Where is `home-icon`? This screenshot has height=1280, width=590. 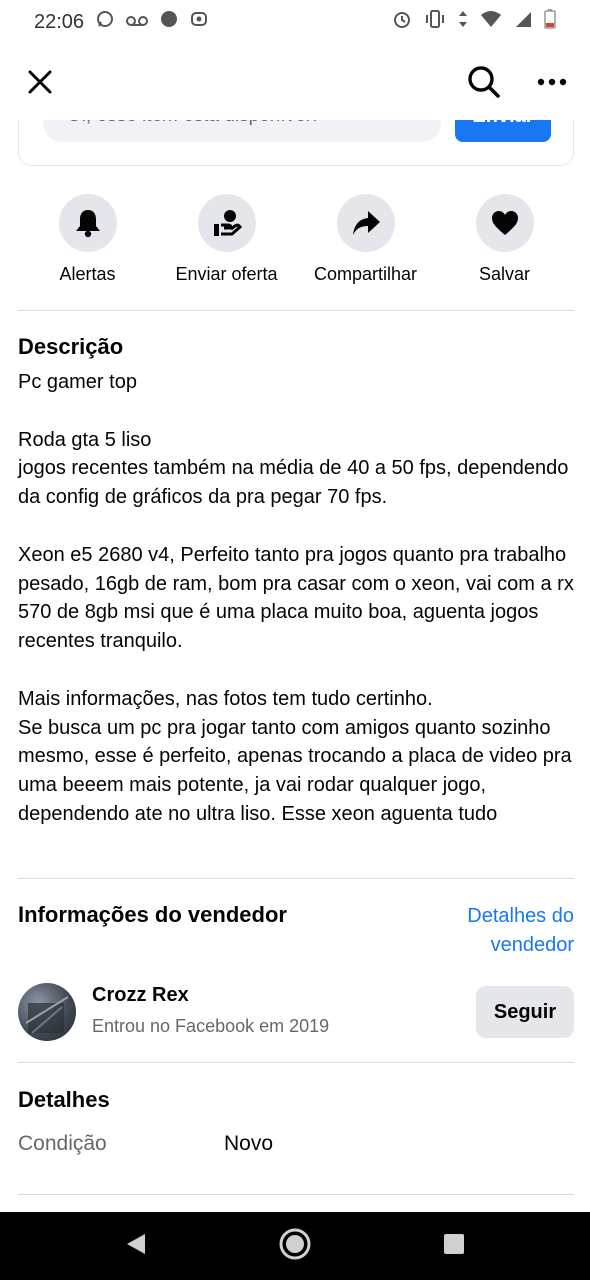
home-icon is located at coordinates (295, 1246).